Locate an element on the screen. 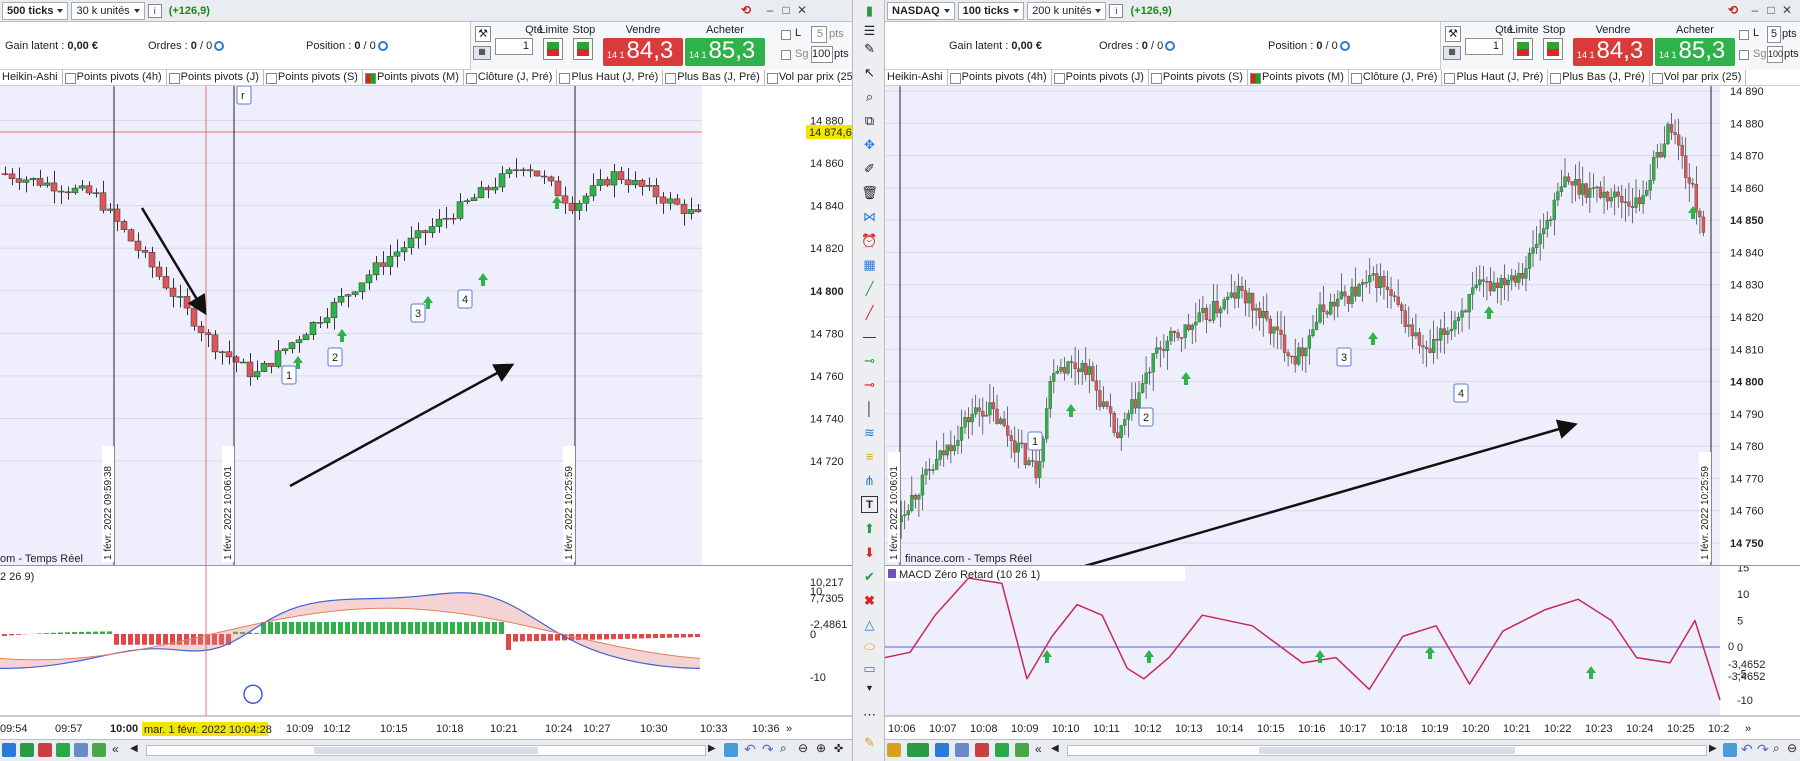  channel-icon: ≋ is located at coordinates (869, 432).